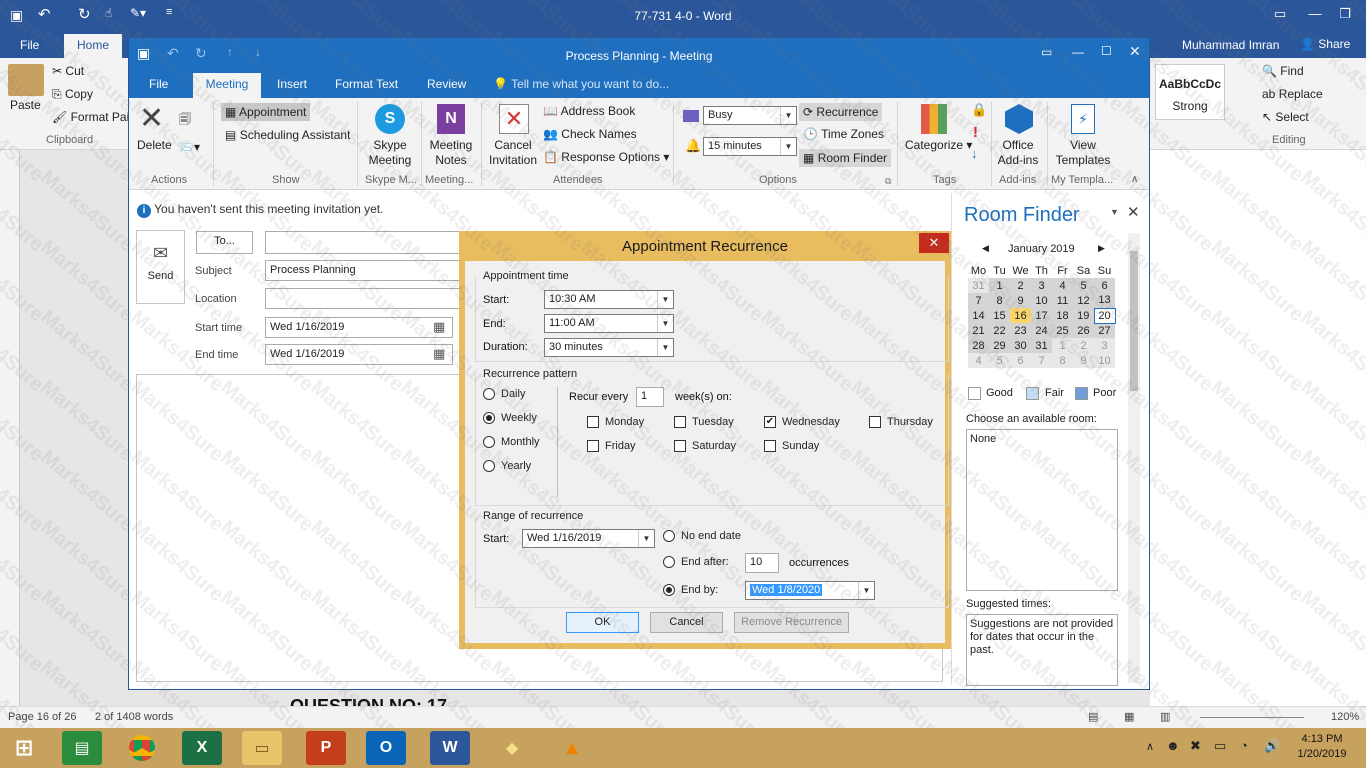 This screenshot has width=1366, height=768. What do you see at coordinates (602, 622) in the screenshot?
I see `ok-button: OK` at bounding box center [602, 622].